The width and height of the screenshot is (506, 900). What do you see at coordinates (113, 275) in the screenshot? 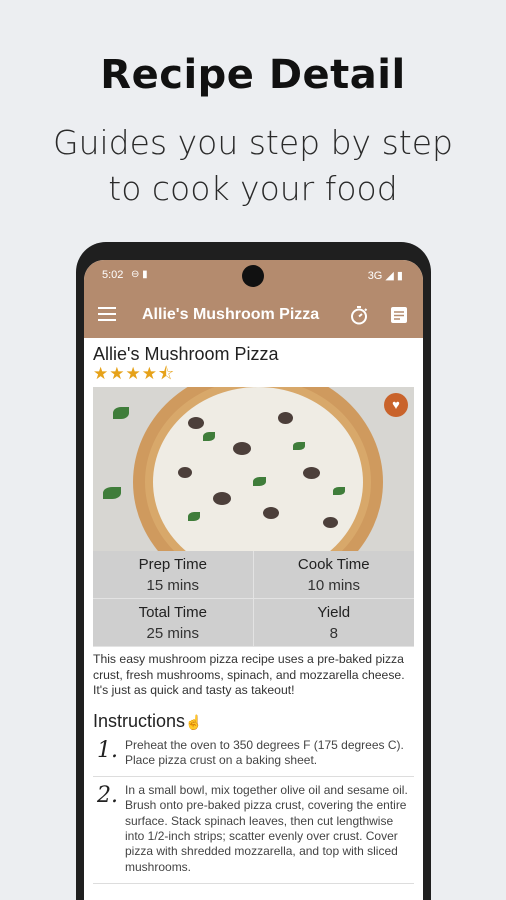
I see `status-time: 5:02` at bounding box center [113, 275].